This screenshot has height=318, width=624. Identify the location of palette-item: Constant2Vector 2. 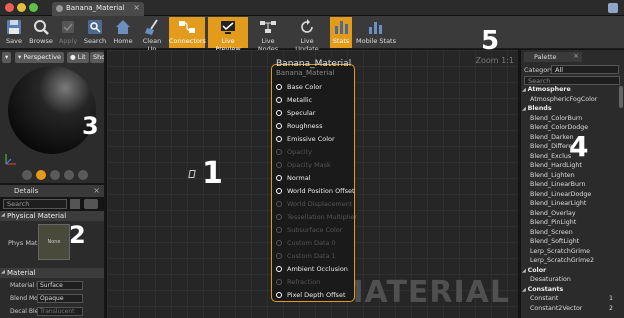
(570, 310).